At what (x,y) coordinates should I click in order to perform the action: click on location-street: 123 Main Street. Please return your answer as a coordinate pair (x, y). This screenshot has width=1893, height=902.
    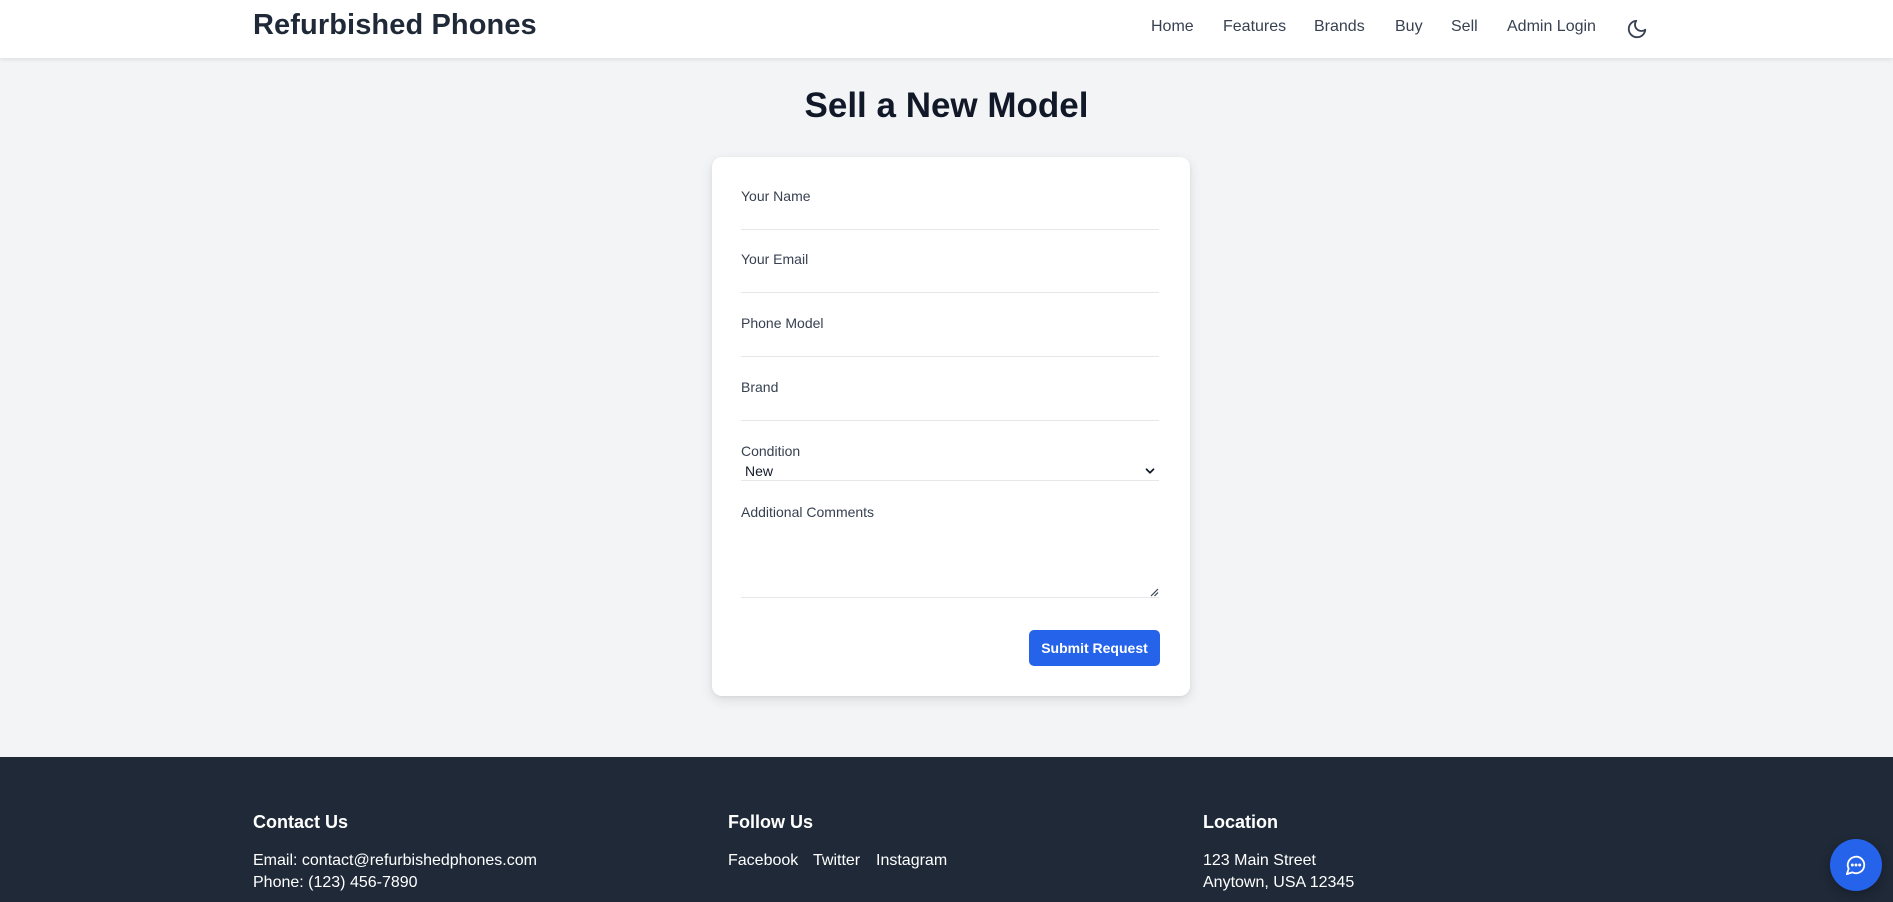
    Looking at the image, I should click on (1259, 860).